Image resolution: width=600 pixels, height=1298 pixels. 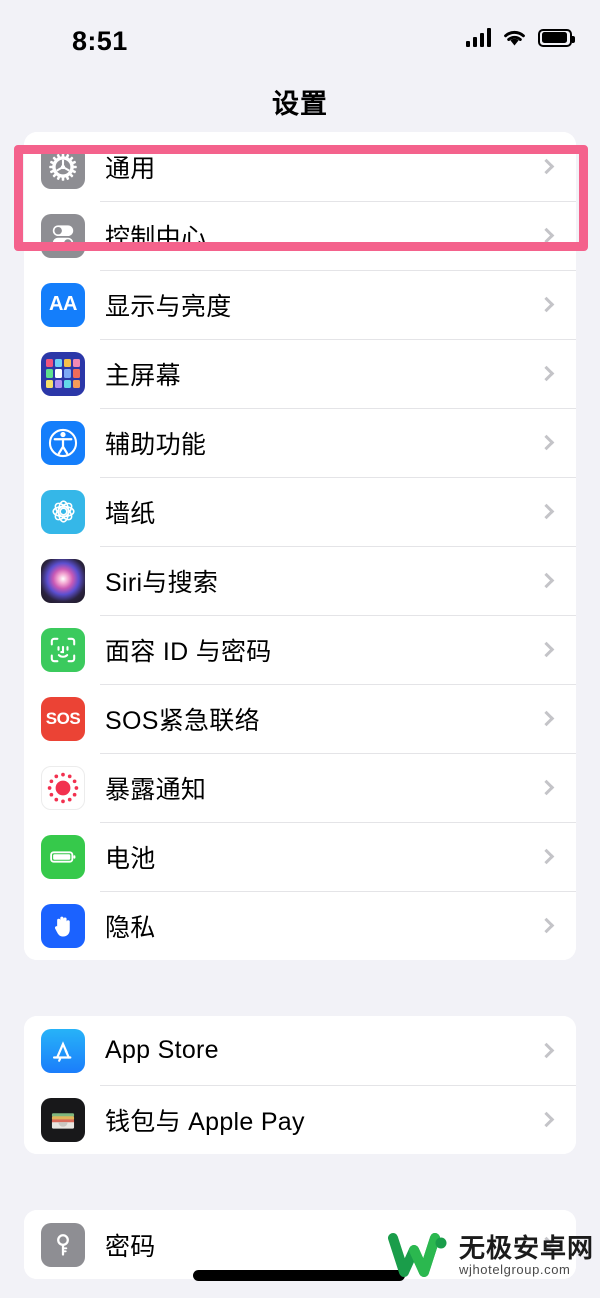 I want to click on wallet-icon, so click(x=63, y=1119).